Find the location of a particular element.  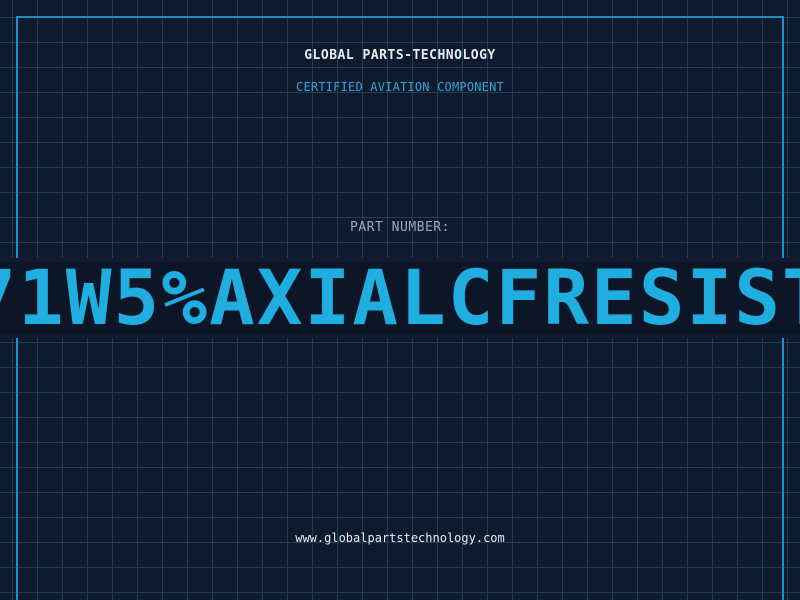

company-name: GLOBAL PARTS-TECHNOLOGY is located at coordinates (400, 55).